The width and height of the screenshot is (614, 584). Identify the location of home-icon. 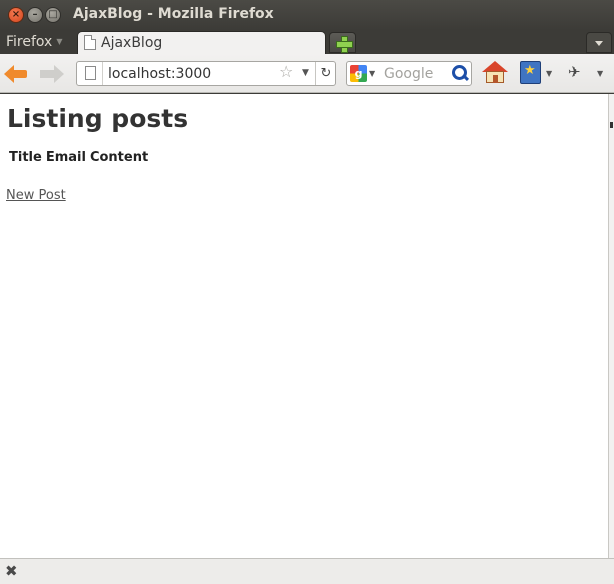
(495, 73).